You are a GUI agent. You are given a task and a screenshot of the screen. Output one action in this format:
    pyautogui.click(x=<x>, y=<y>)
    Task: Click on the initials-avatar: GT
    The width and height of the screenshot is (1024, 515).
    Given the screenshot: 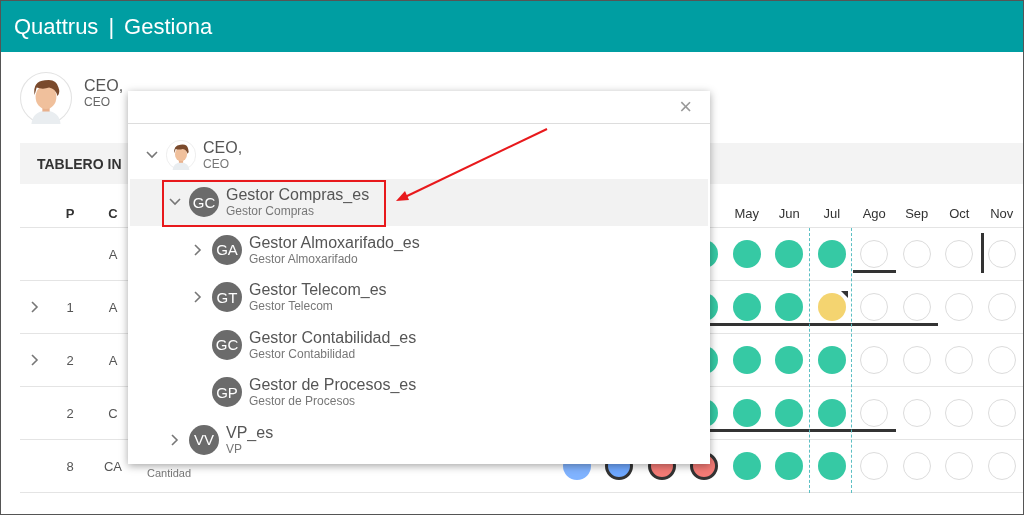 What is the action you would take?
    pyautogui.click(x=227, y=297)
    